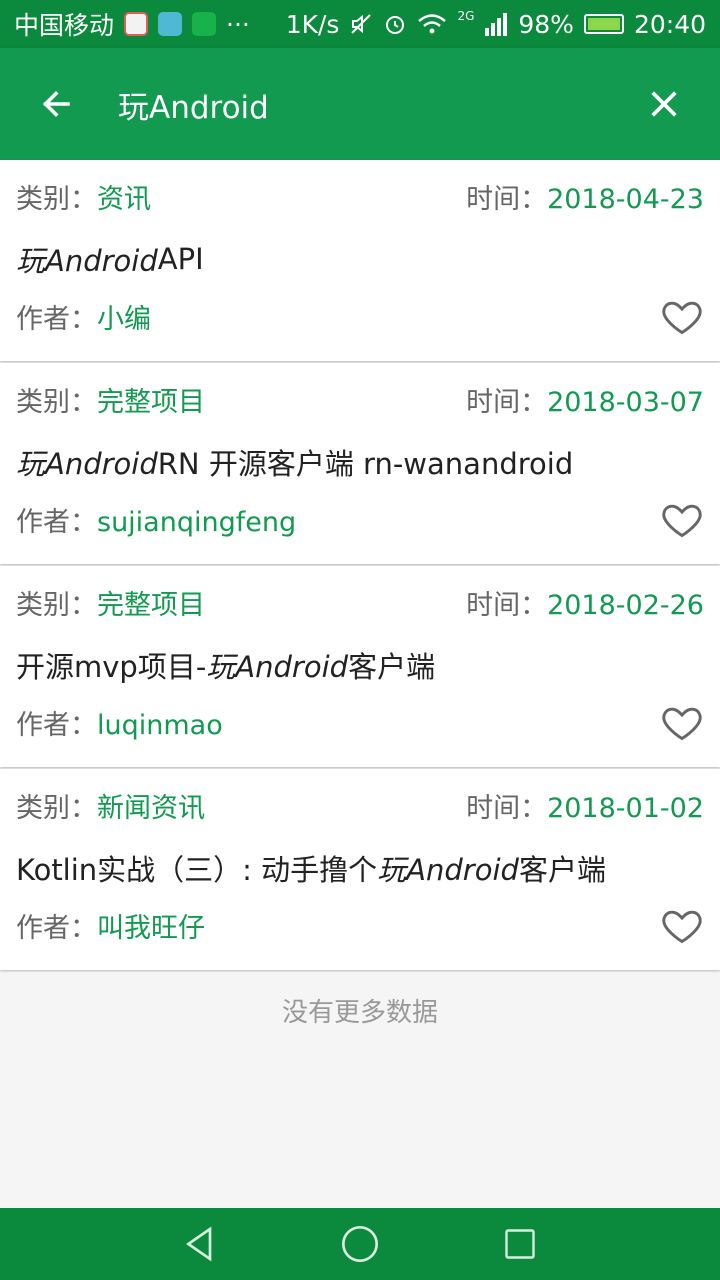  I want to click on nav-back-button, so click(200, 1244).